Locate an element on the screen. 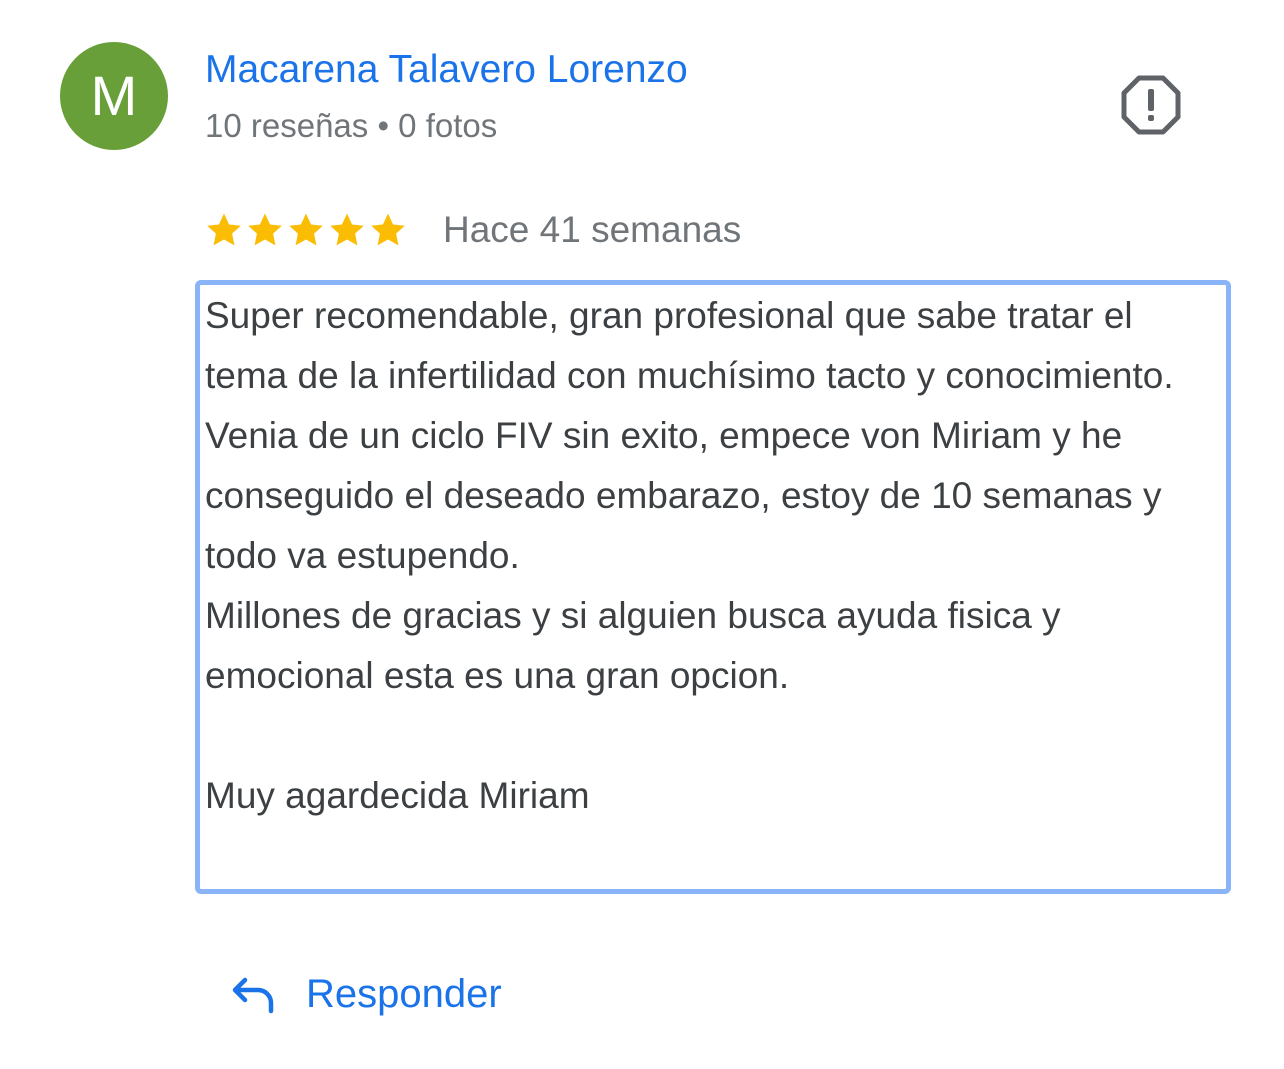  star-rating is located at coordinates (306, 230).